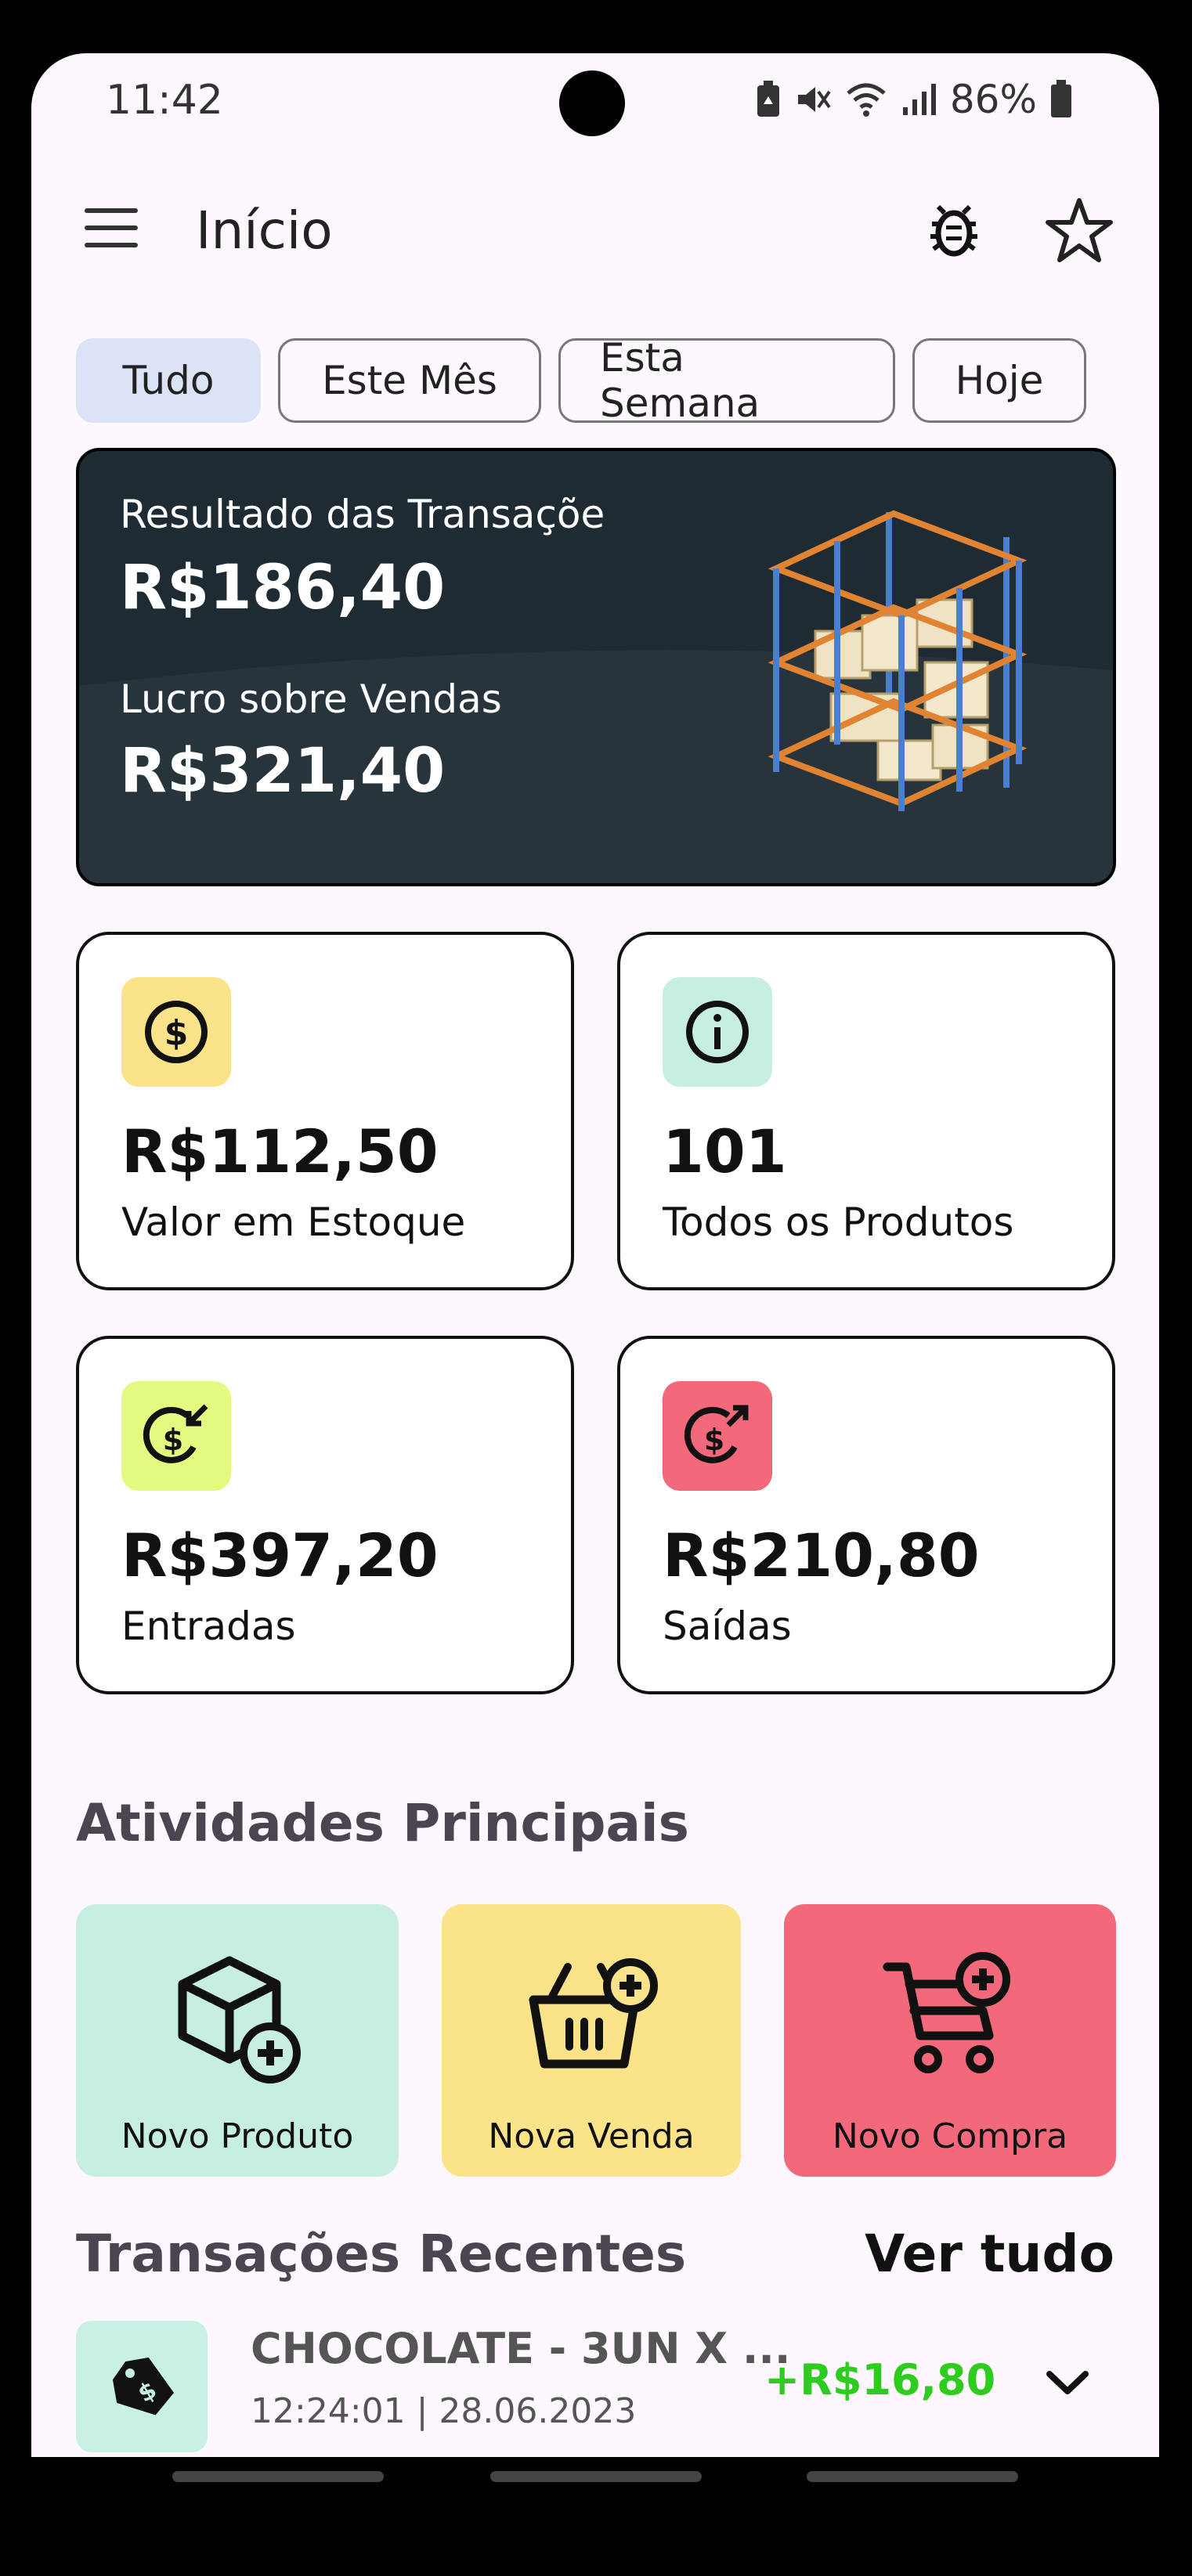  What do you see at coordinates (362, 514) in the screenshot?
I see `result-label: Resultado das Transaçõe` at bounding box center [362, 514].